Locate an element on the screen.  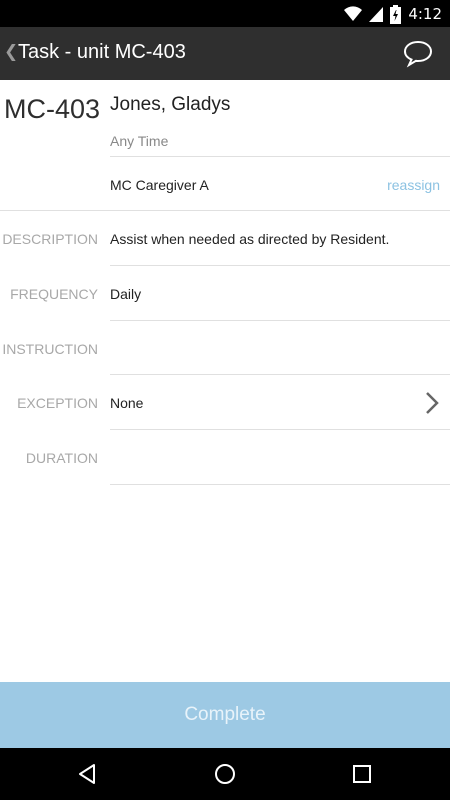
reassign-link: reassign is located at coordinates (413, 185).